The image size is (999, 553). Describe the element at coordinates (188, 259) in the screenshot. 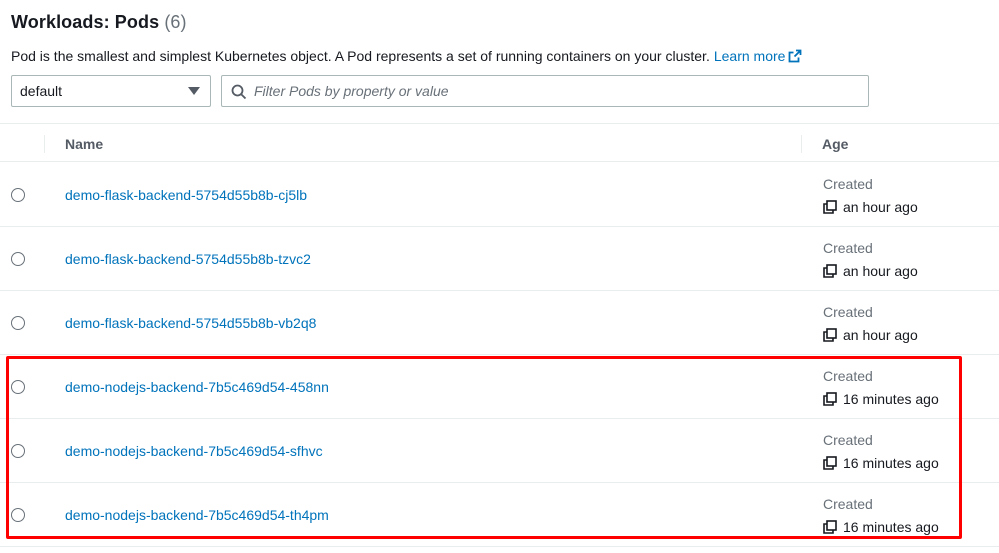

I see `pod-name-link: demo-flask-backend-5754d55b8b-tzvc2` at that location.